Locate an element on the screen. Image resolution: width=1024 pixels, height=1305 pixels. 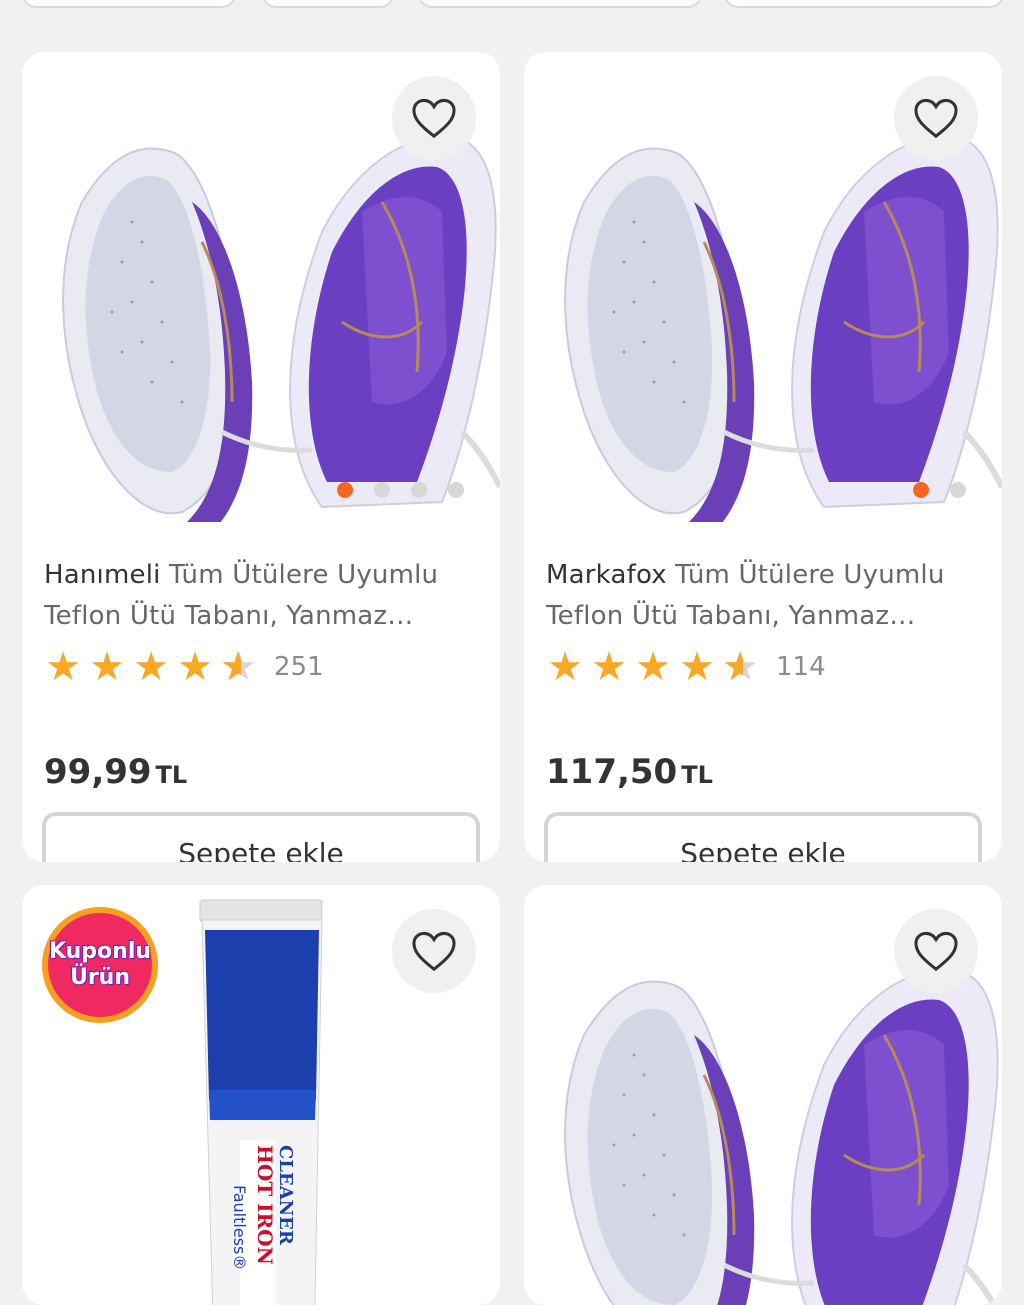
svg-text: Faultless® is located at coordinates (239, 1227).